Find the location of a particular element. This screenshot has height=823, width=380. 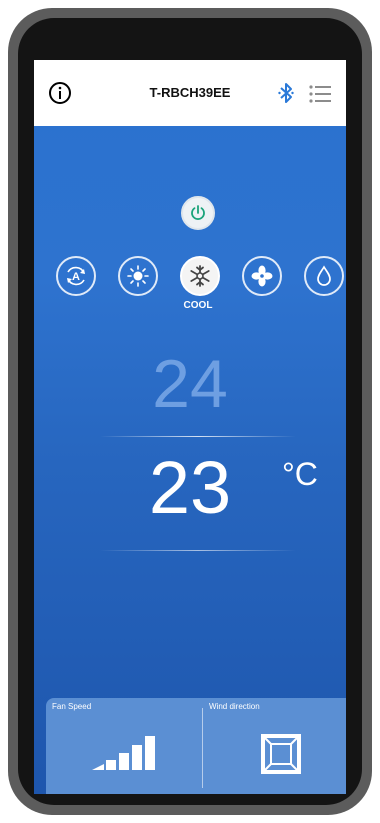

setpoint-temperature: 24 is located at coordinates (190, 384).